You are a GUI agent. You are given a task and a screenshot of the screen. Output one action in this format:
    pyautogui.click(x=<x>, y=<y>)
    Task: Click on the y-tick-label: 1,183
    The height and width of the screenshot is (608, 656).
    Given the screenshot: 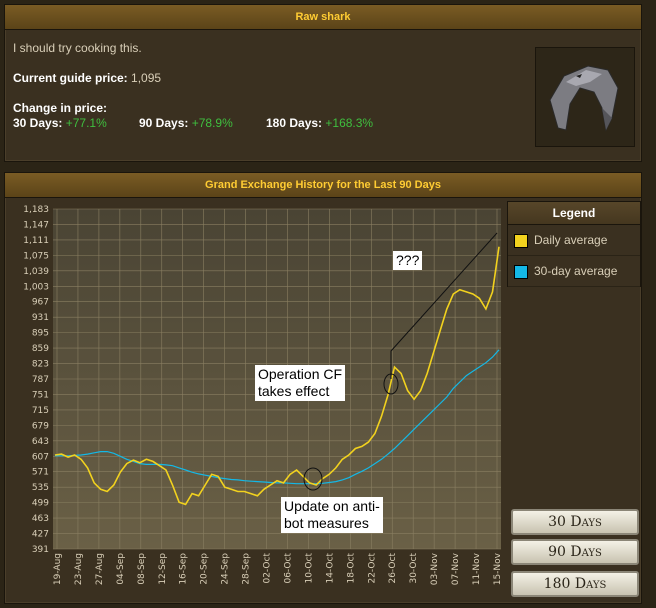 What is the action you would take?
    pyautogui.click(x=36, y=210)
    